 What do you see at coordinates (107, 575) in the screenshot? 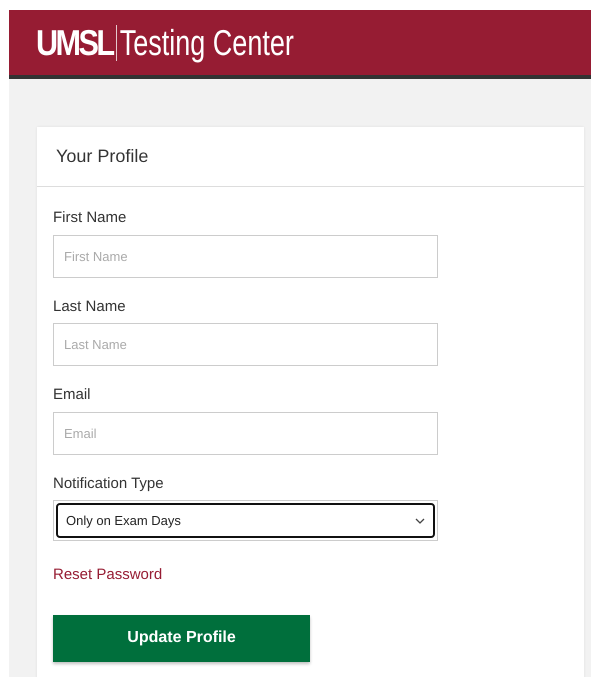
I see `reset-password-link: Reset Password` at bounding box center [107, 575].